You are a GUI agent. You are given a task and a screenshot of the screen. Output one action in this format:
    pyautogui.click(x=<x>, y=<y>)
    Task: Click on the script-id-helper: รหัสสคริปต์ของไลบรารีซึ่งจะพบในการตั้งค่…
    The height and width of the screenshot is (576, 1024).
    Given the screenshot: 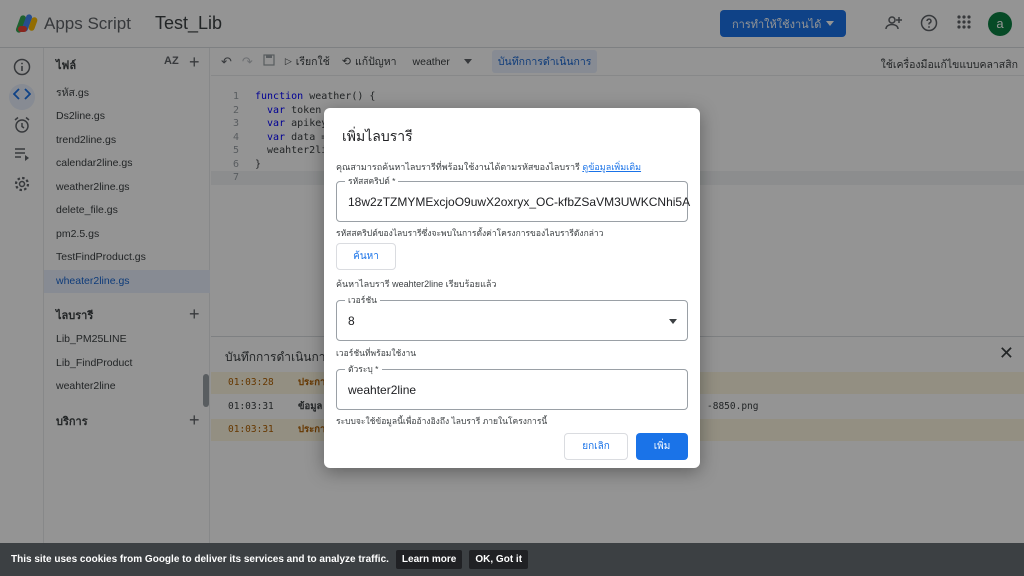 What is the action you would take?
    pyautogui.click(x=470, y=233)
    